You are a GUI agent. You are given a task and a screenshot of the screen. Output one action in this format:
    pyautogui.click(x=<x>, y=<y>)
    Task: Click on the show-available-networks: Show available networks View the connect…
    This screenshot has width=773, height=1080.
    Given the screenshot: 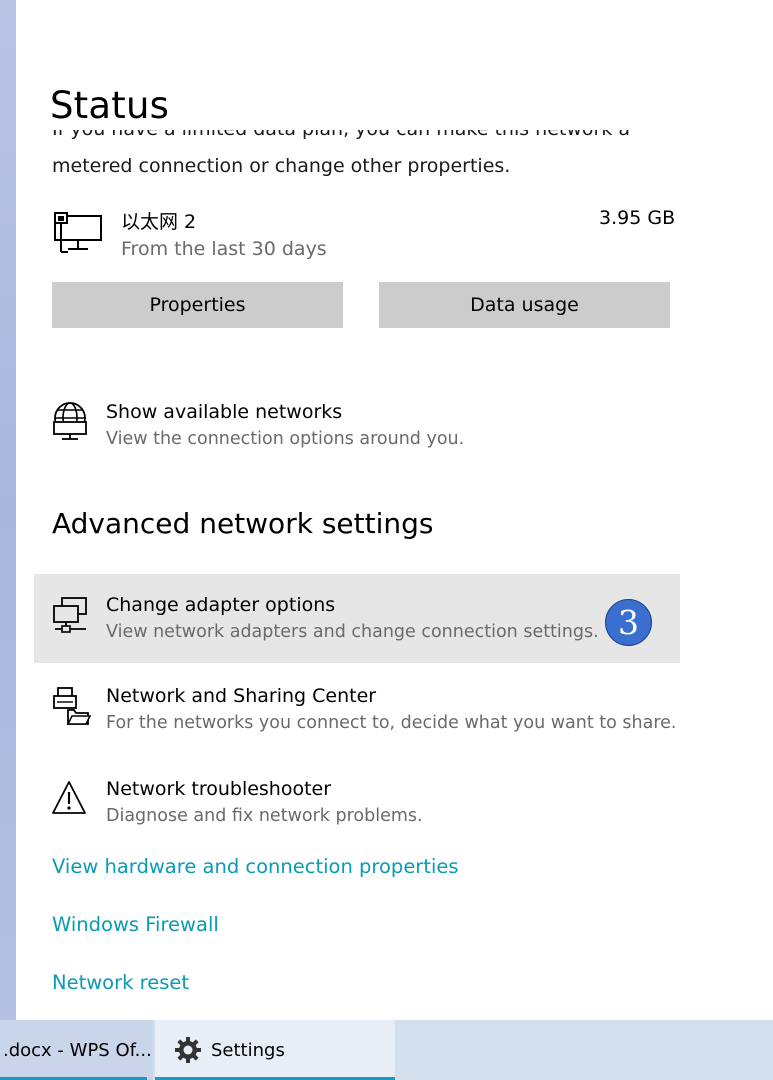 What is the action you would take?
    pyautogui.click(x=357, y=425)
    